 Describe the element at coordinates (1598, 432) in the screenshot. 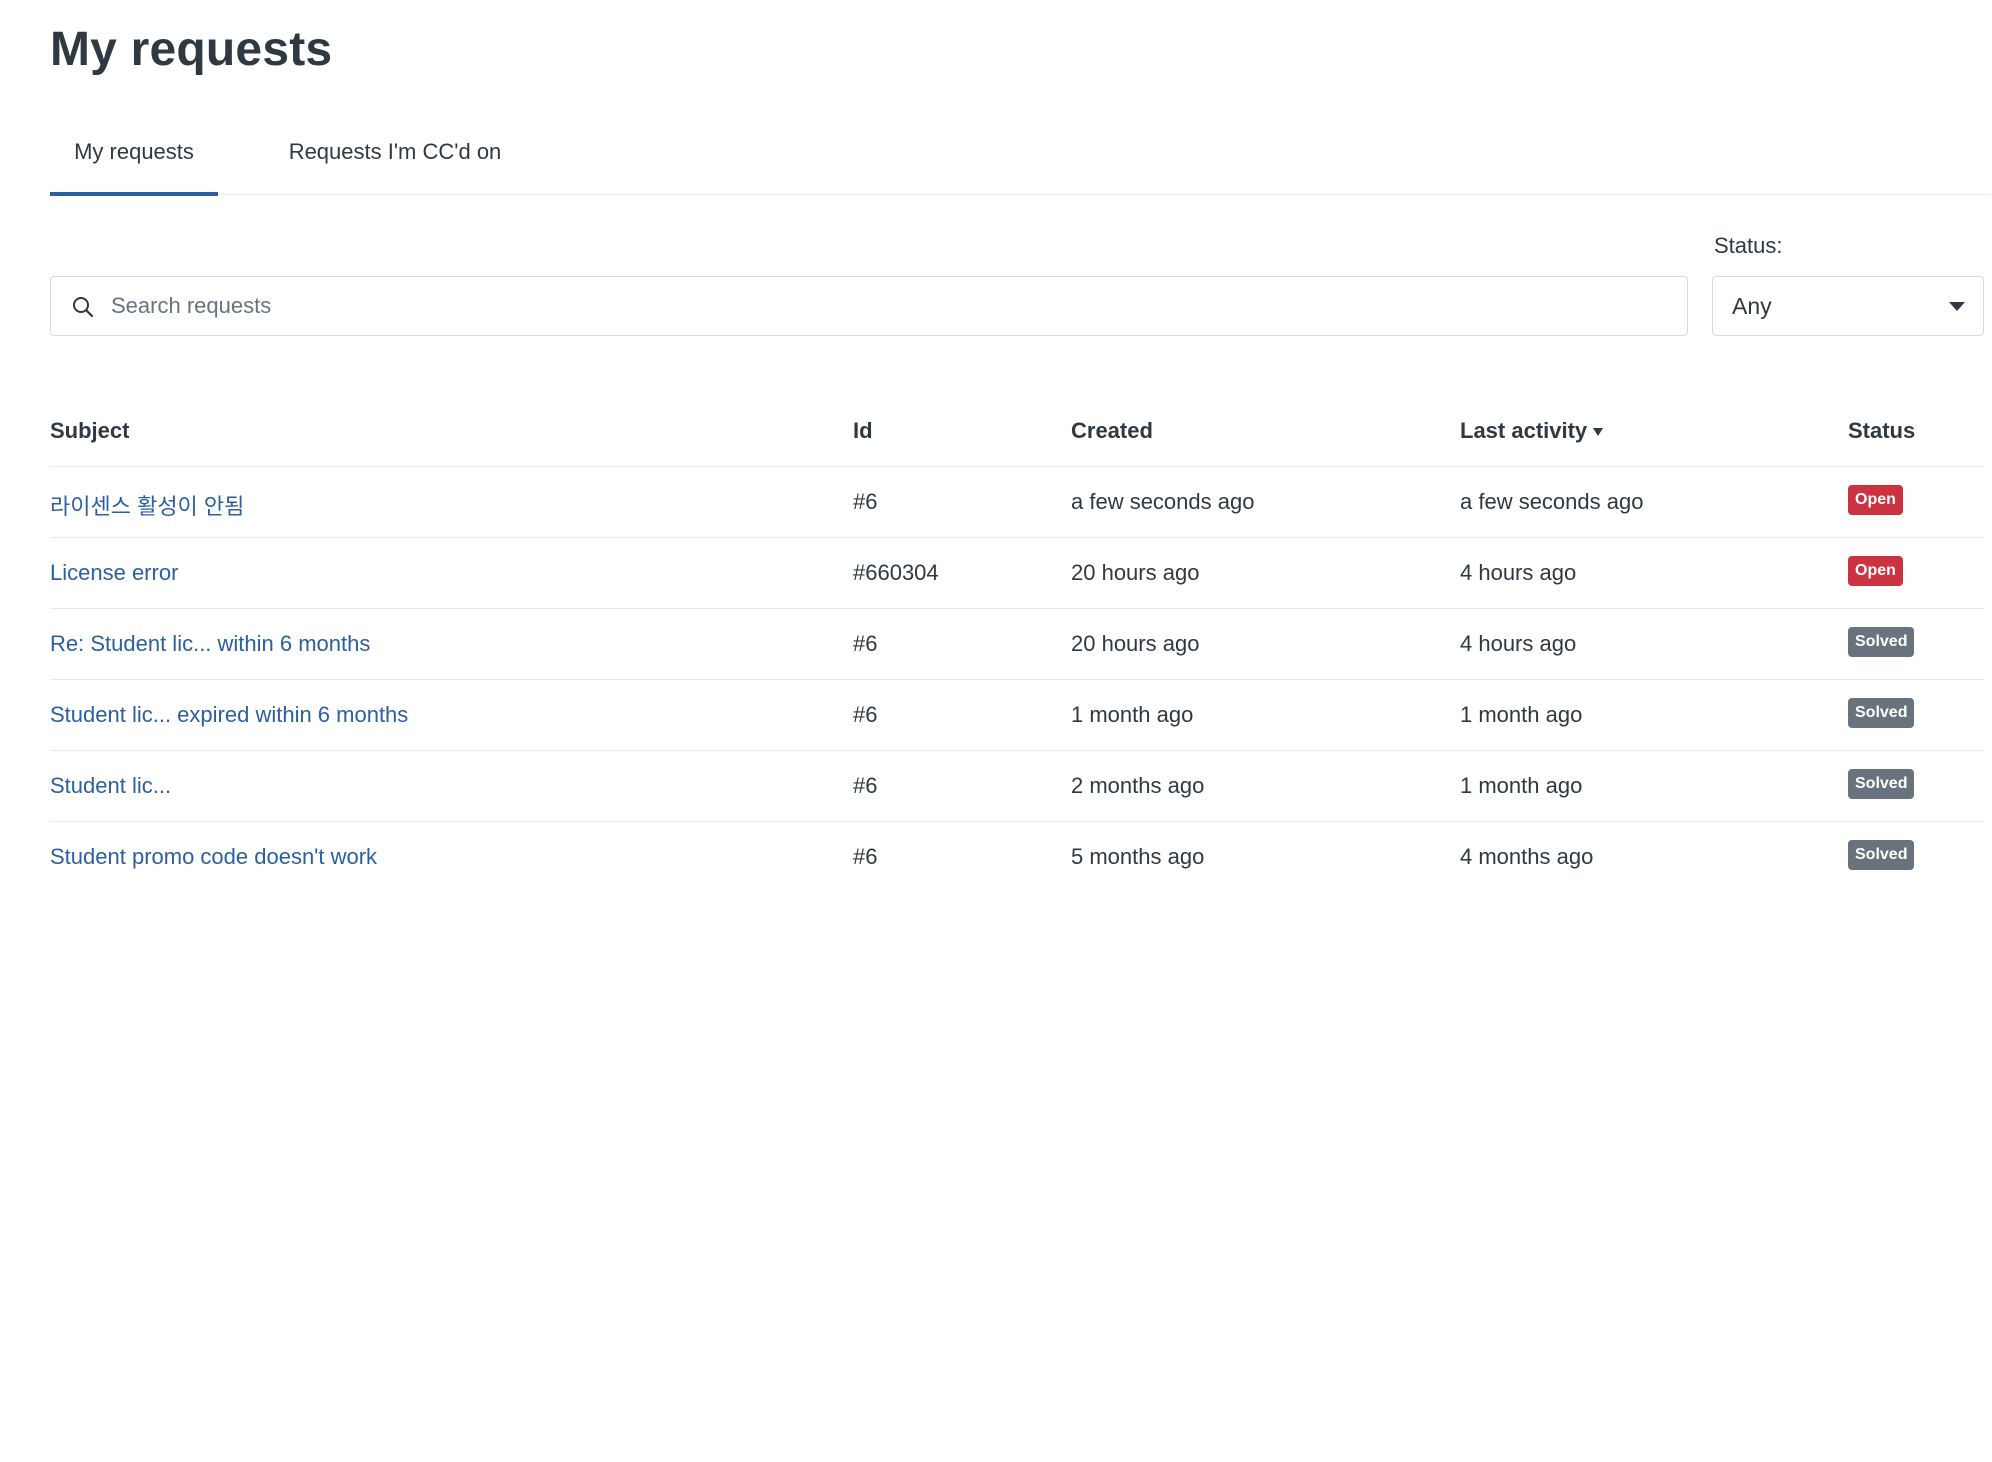

I see `sort-desc-icon` at that location.